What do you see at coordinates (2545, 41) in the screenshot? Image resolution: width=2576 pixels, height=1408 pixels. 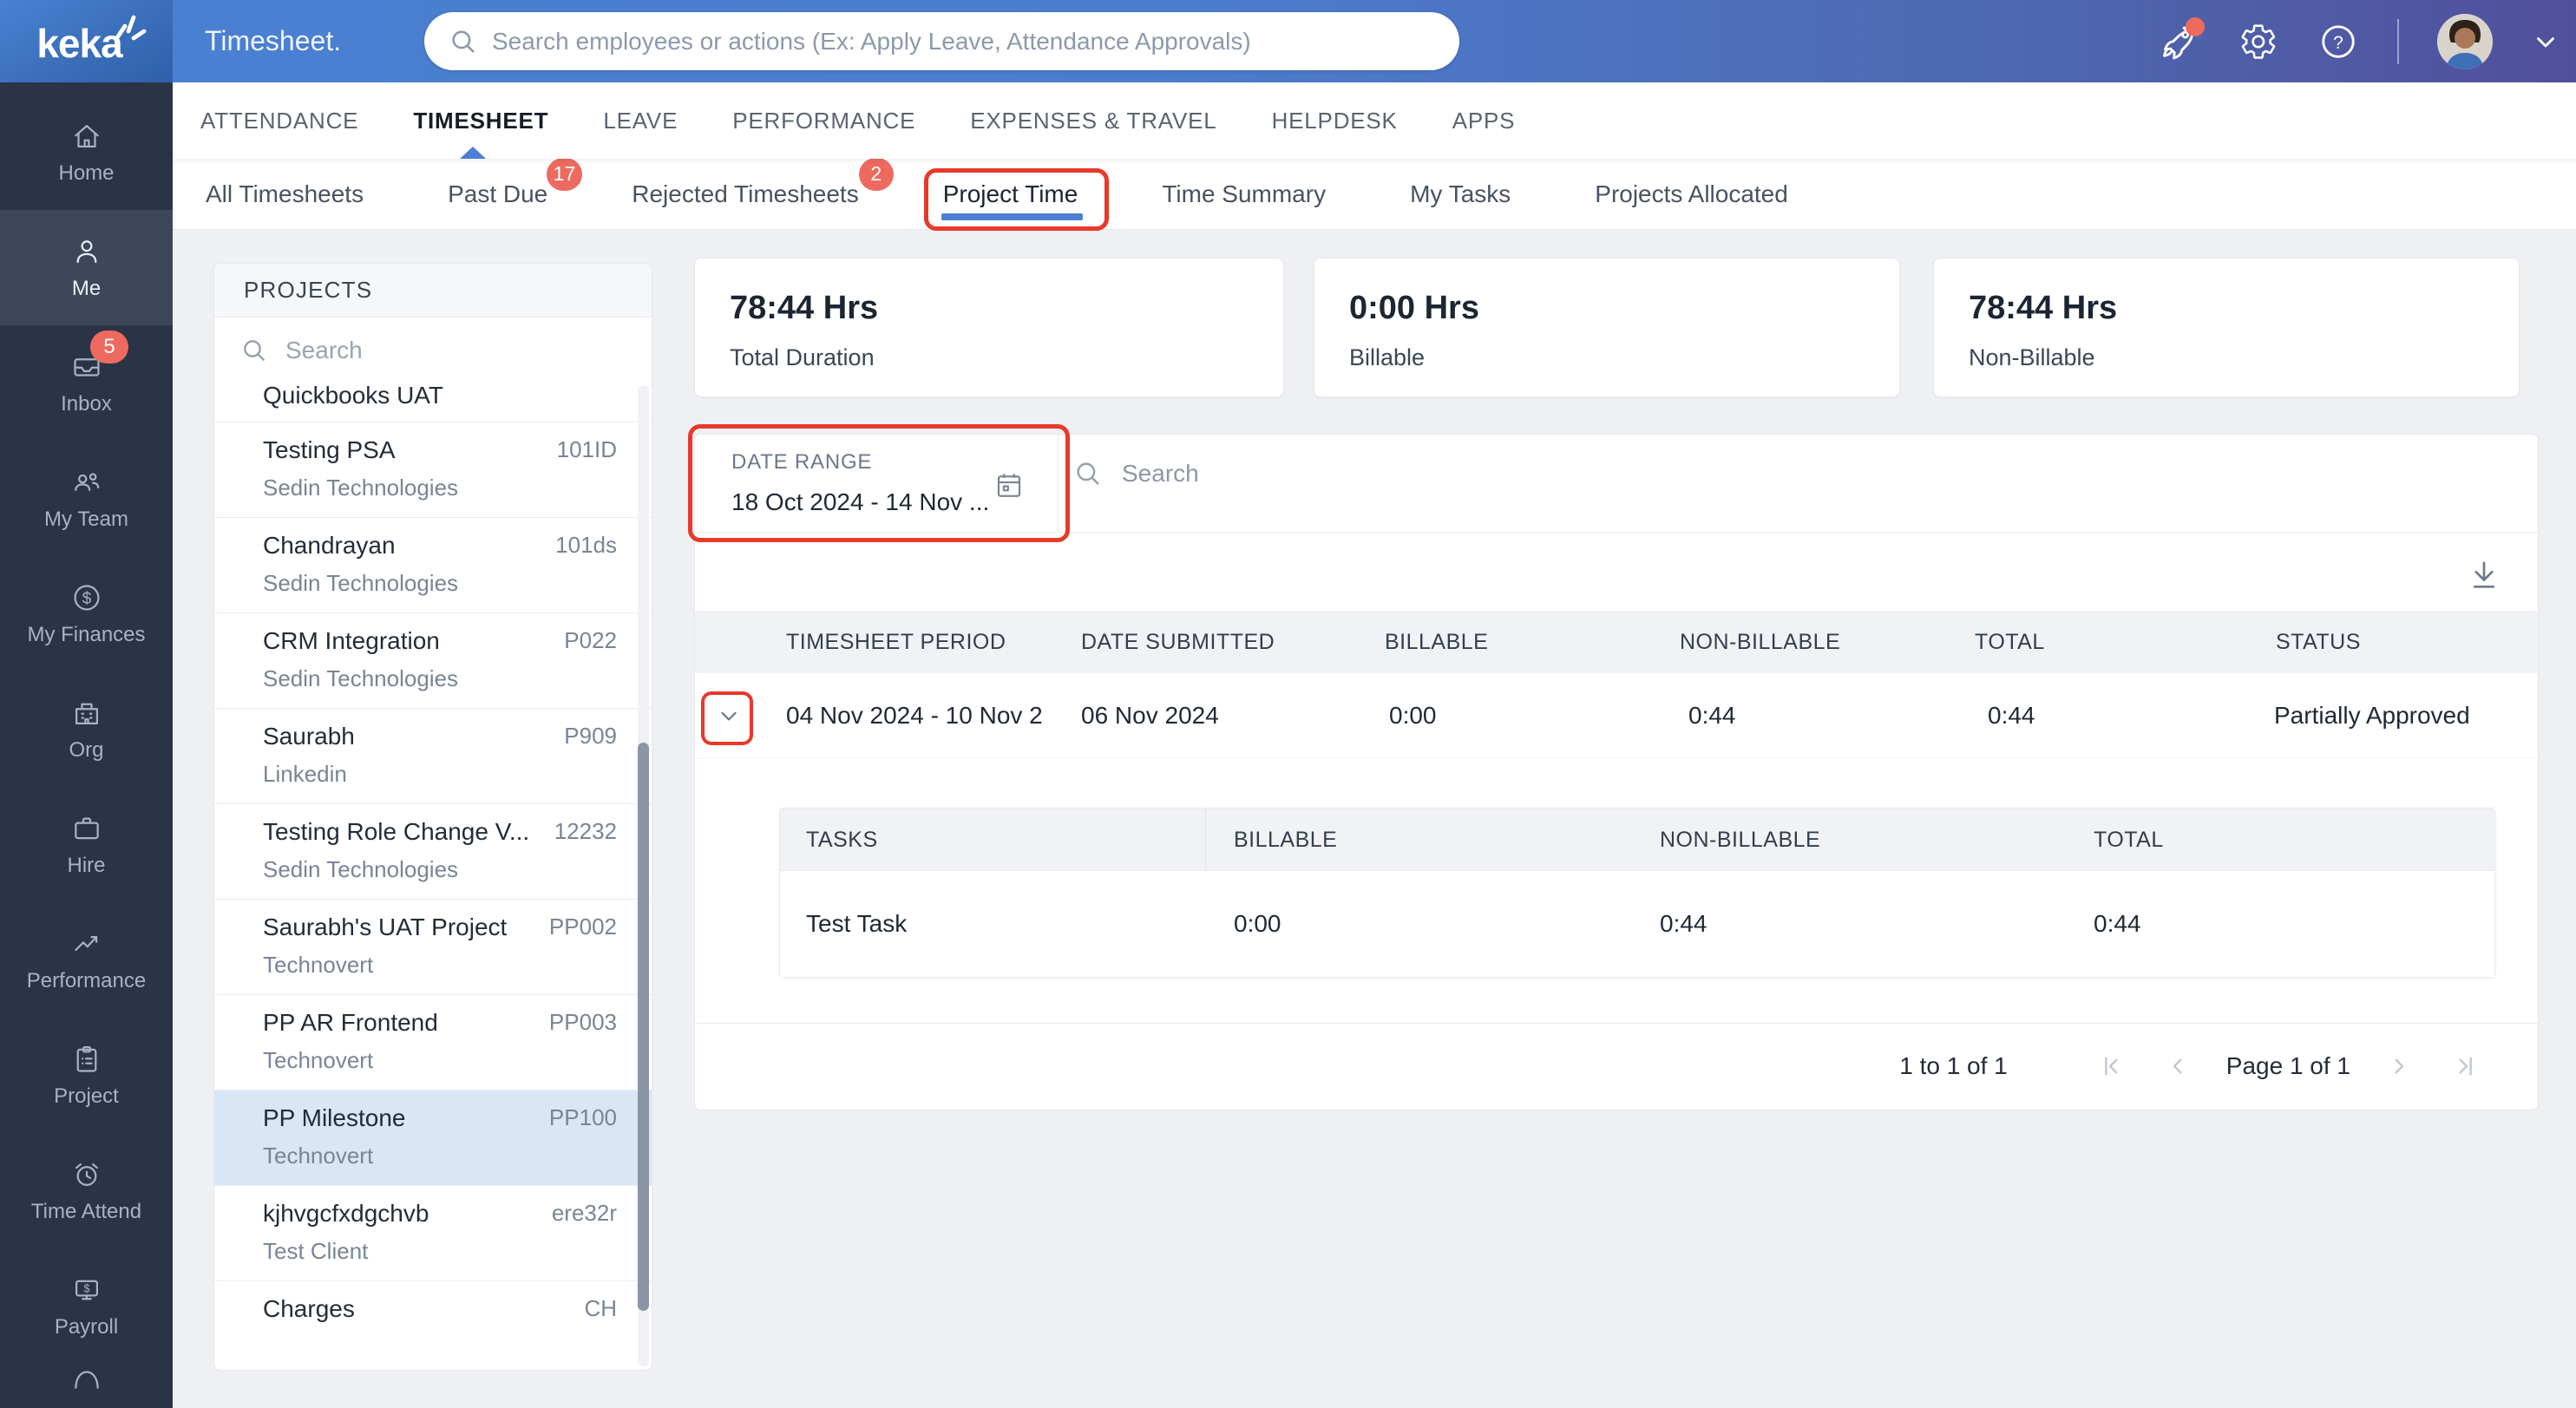 I see `profile-menu-chevron-icon` at bounding box center [2545, 41].